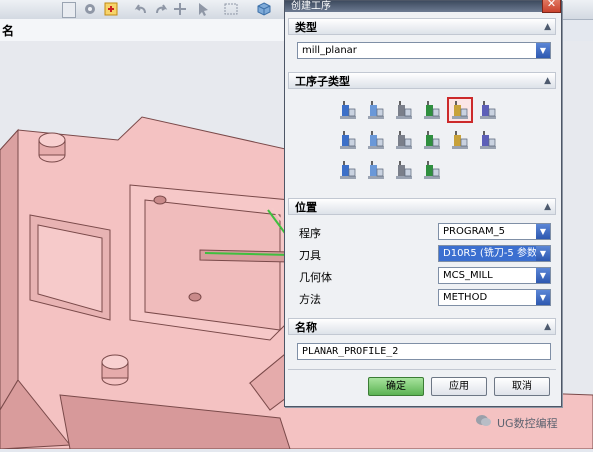  What do you see at coordinates (141, 9) in the screenshot?
I see `undo-icon` at bounding box center [141, 9].